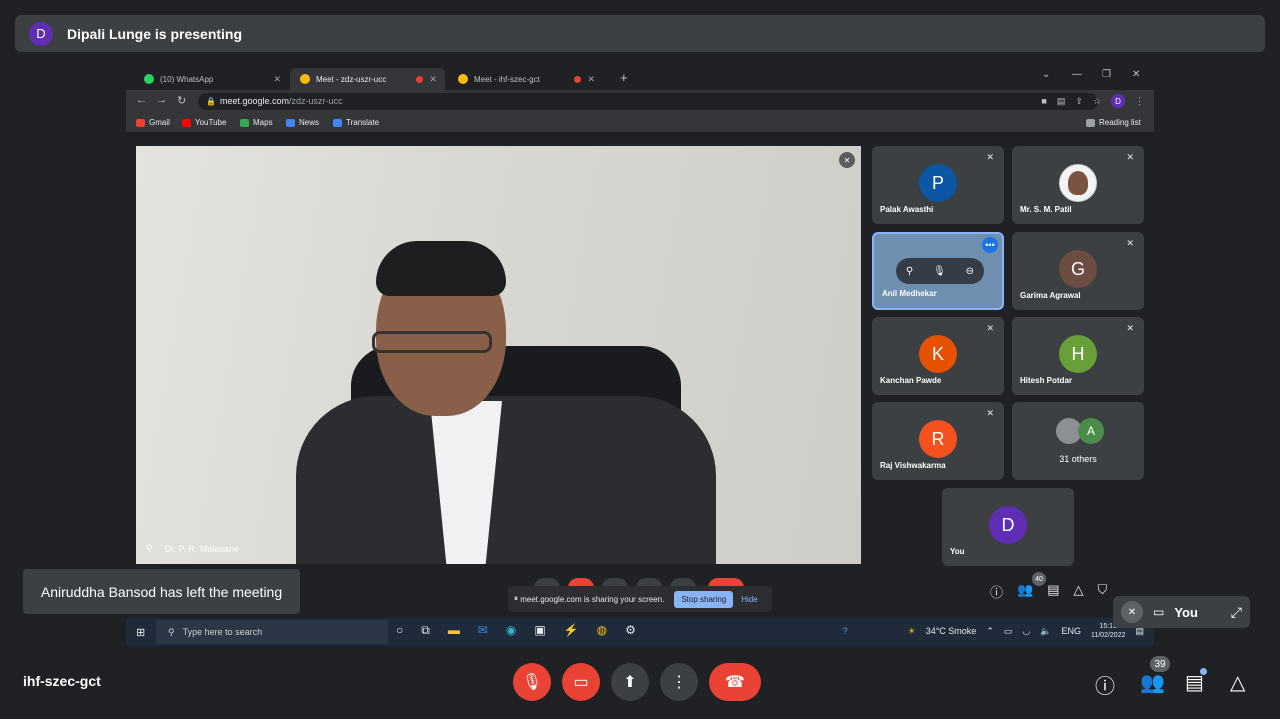 The width and height of the screenshot is (1280, 719). What do you see at coordinates (181, 100) in the screenshot?
I see `reload-icon: ↻` at bounding box center [181, 100].